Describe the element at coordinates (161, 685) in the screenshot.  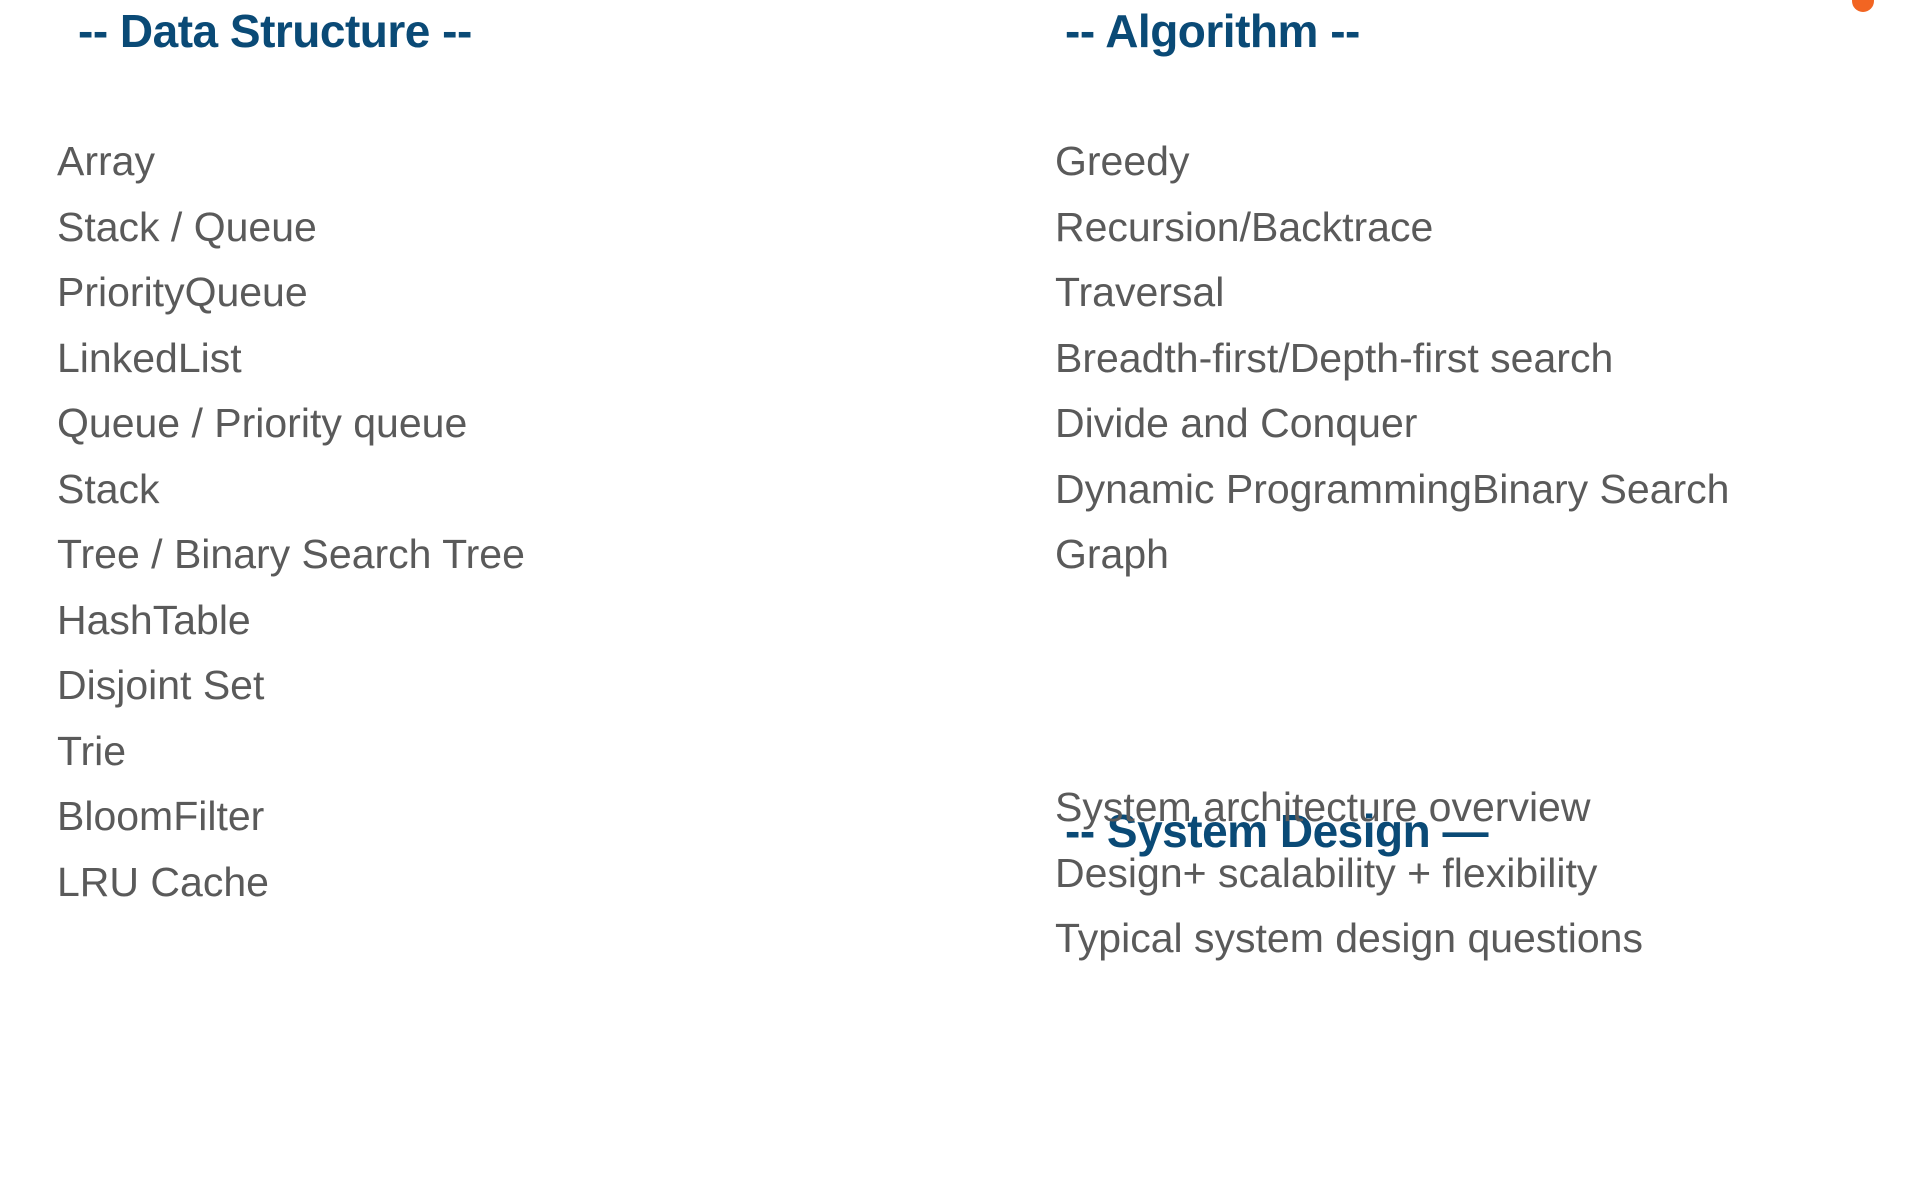
I see `list-item: Disjoint Set` at that location.